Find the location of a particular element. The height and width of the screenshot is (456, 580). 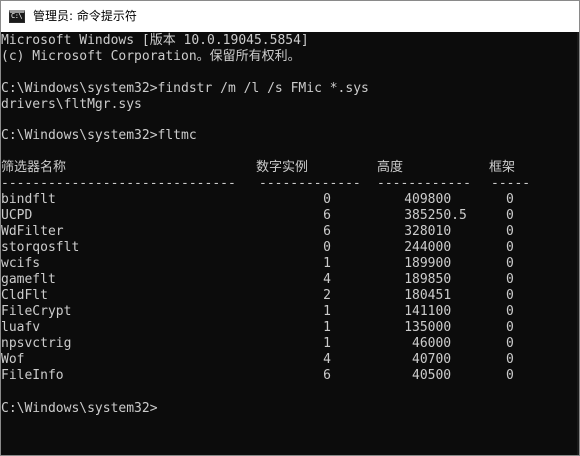

filter-name-cell: npsvctrig is located at coordinates (36, 343).